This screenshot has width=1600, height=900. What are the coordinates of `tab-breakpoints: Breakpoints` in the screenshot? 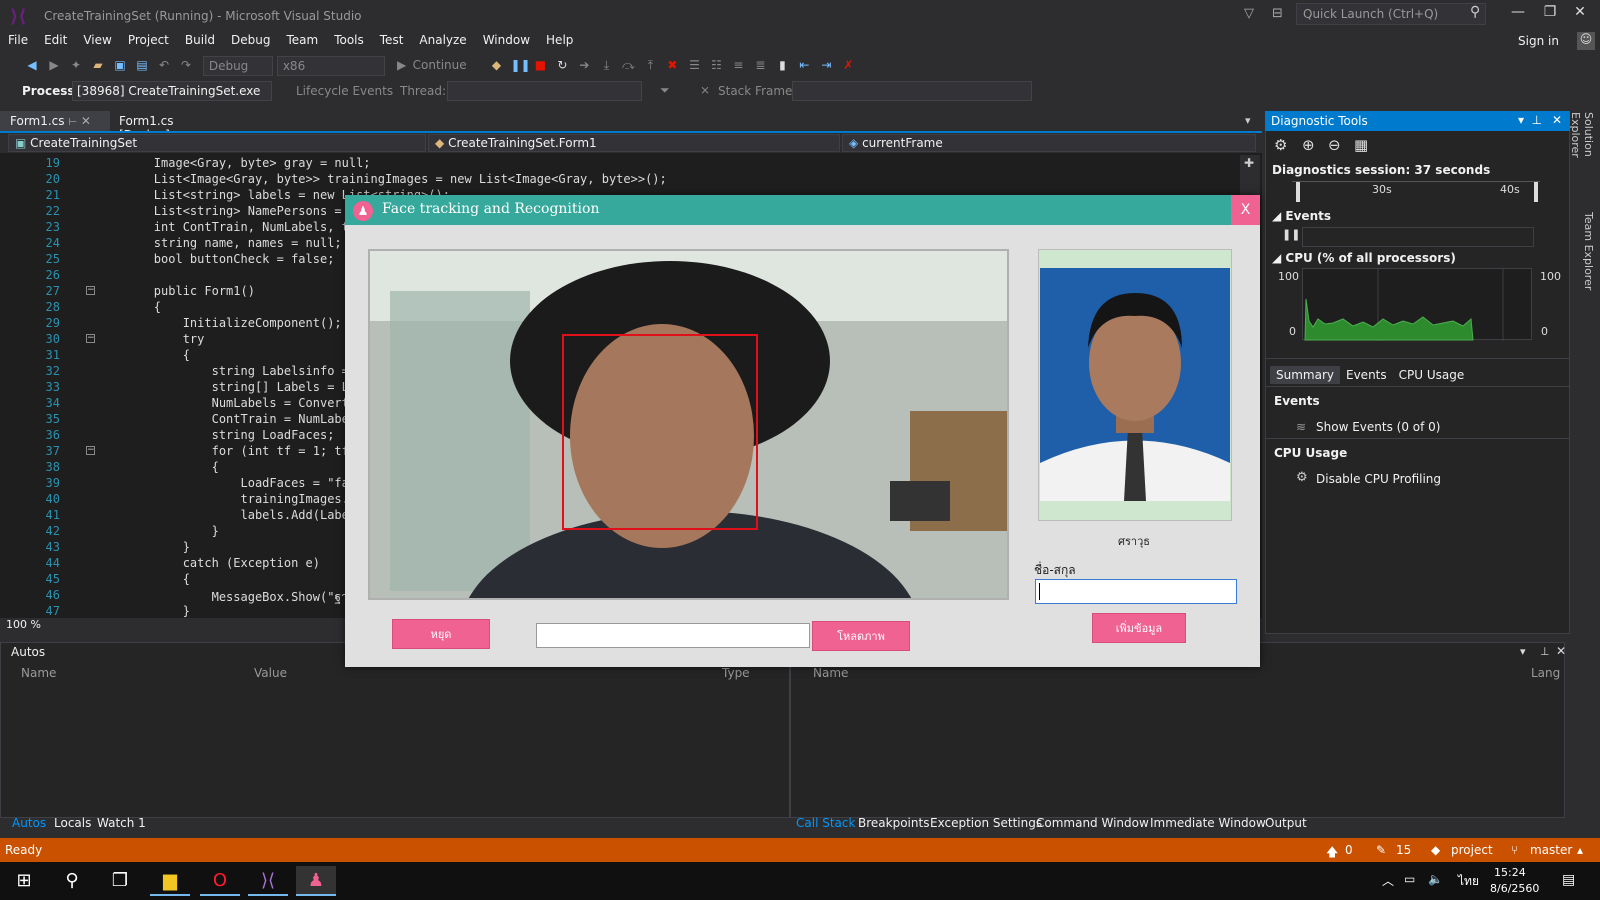 It's located at (893, 823).